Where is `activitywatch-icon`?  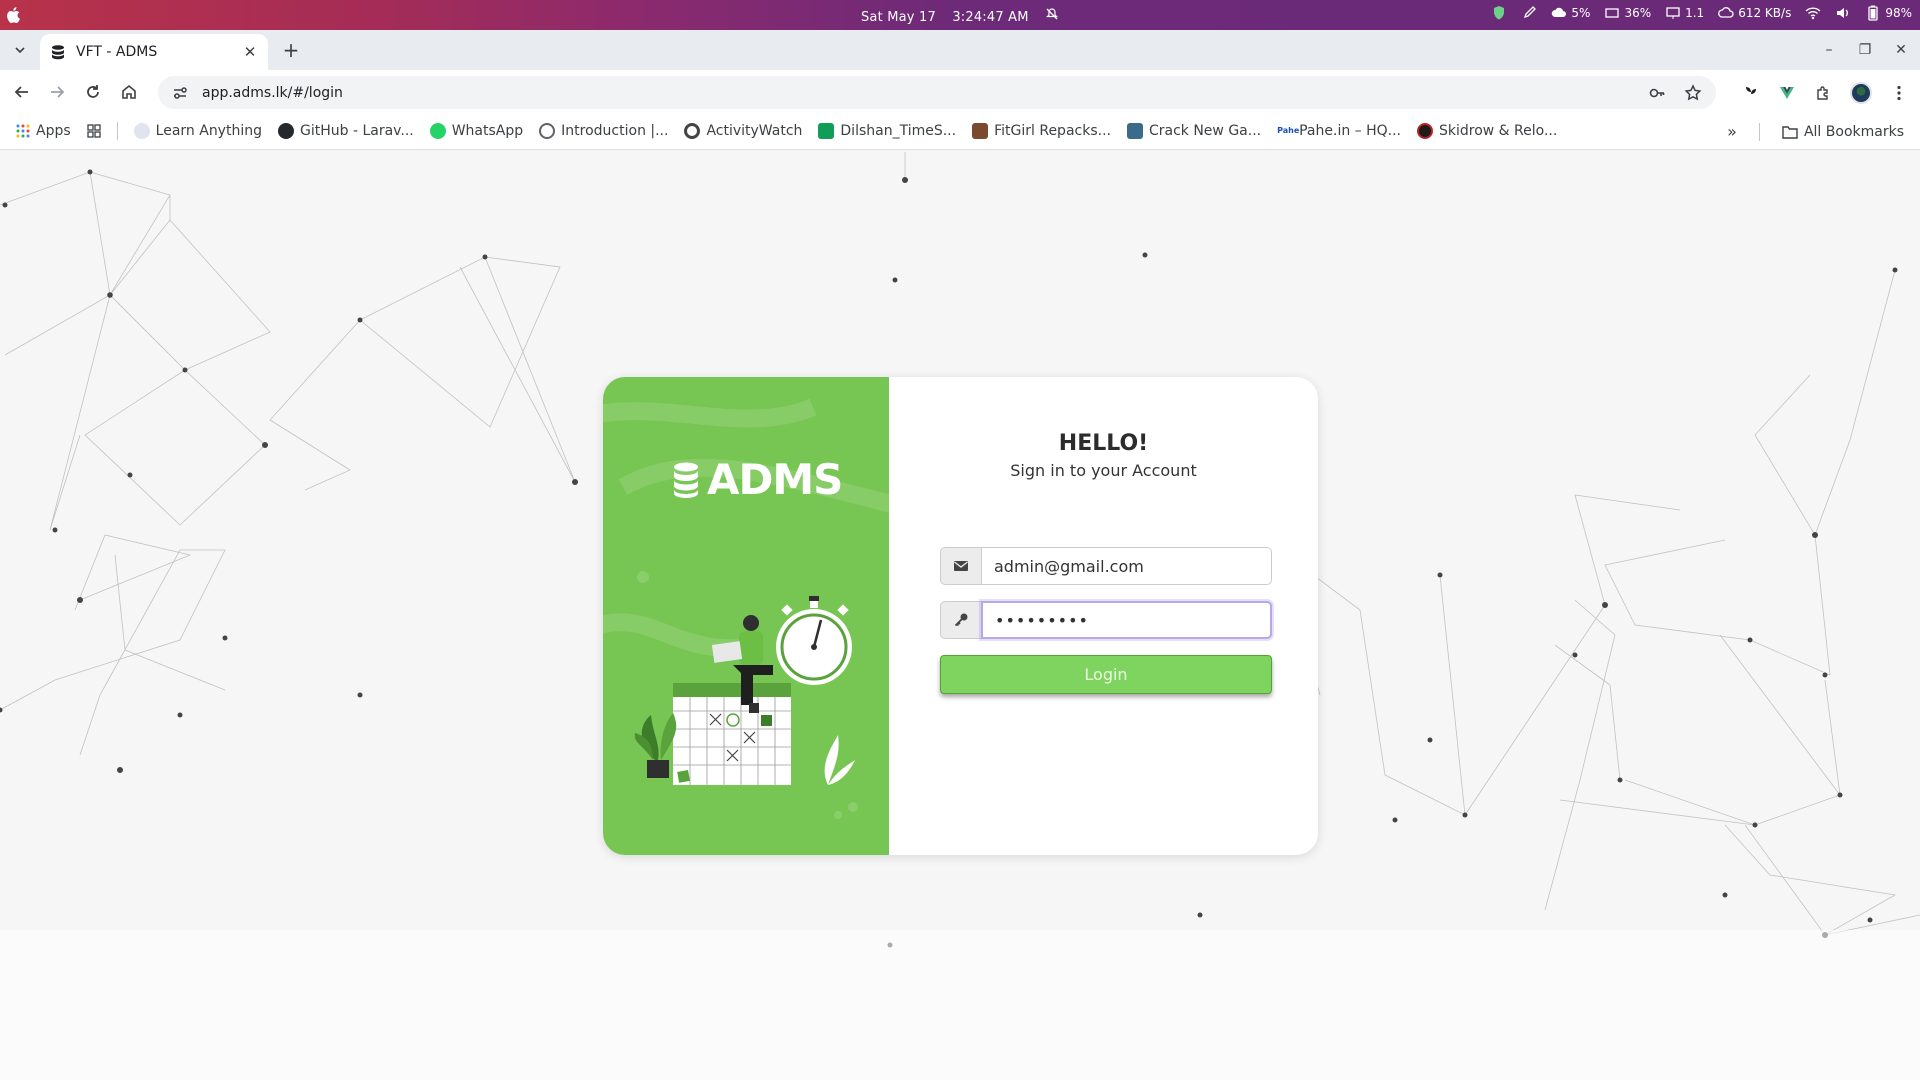
activitywatch-icon is located at coordinates (692, 131).